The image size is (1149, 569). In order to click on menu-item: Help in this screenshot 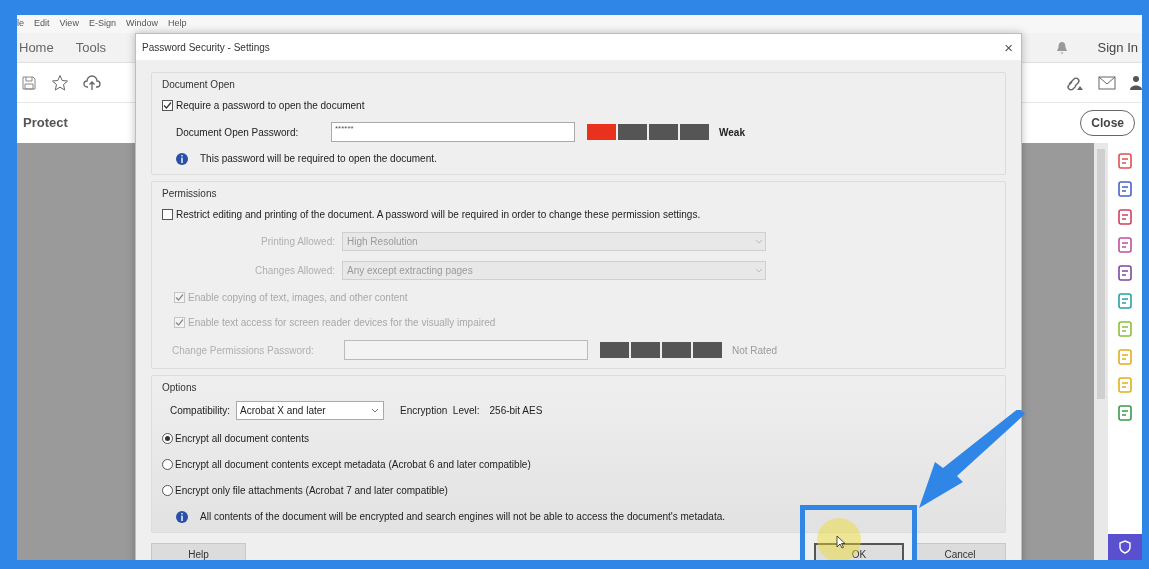, I will do `click(177, 24)`.